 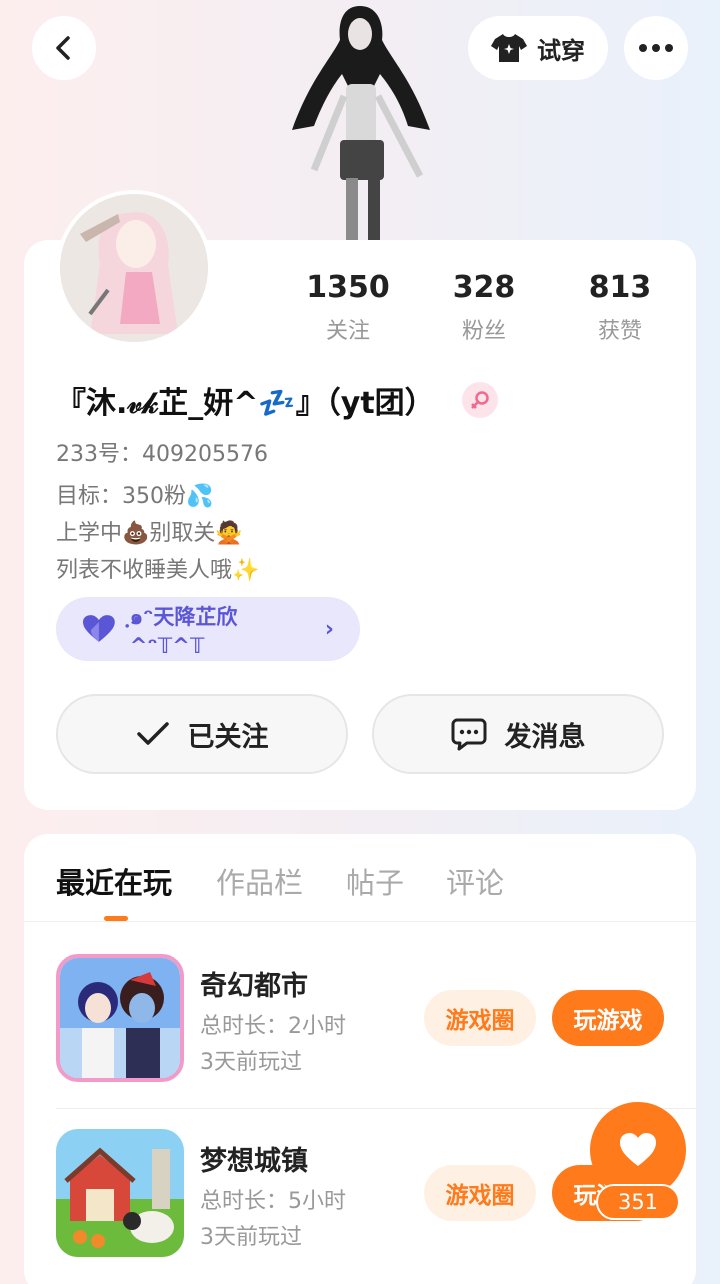 What do you see at coordinates (475, 881) in the screenshot?
I see `tab-comments: 评论` at bounding box center [475, 881].